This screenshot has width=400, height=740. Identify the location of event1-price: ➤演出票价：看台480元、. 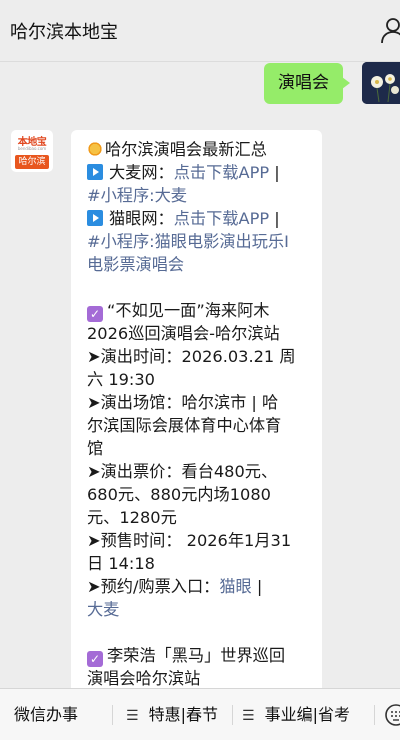
(182, 471).